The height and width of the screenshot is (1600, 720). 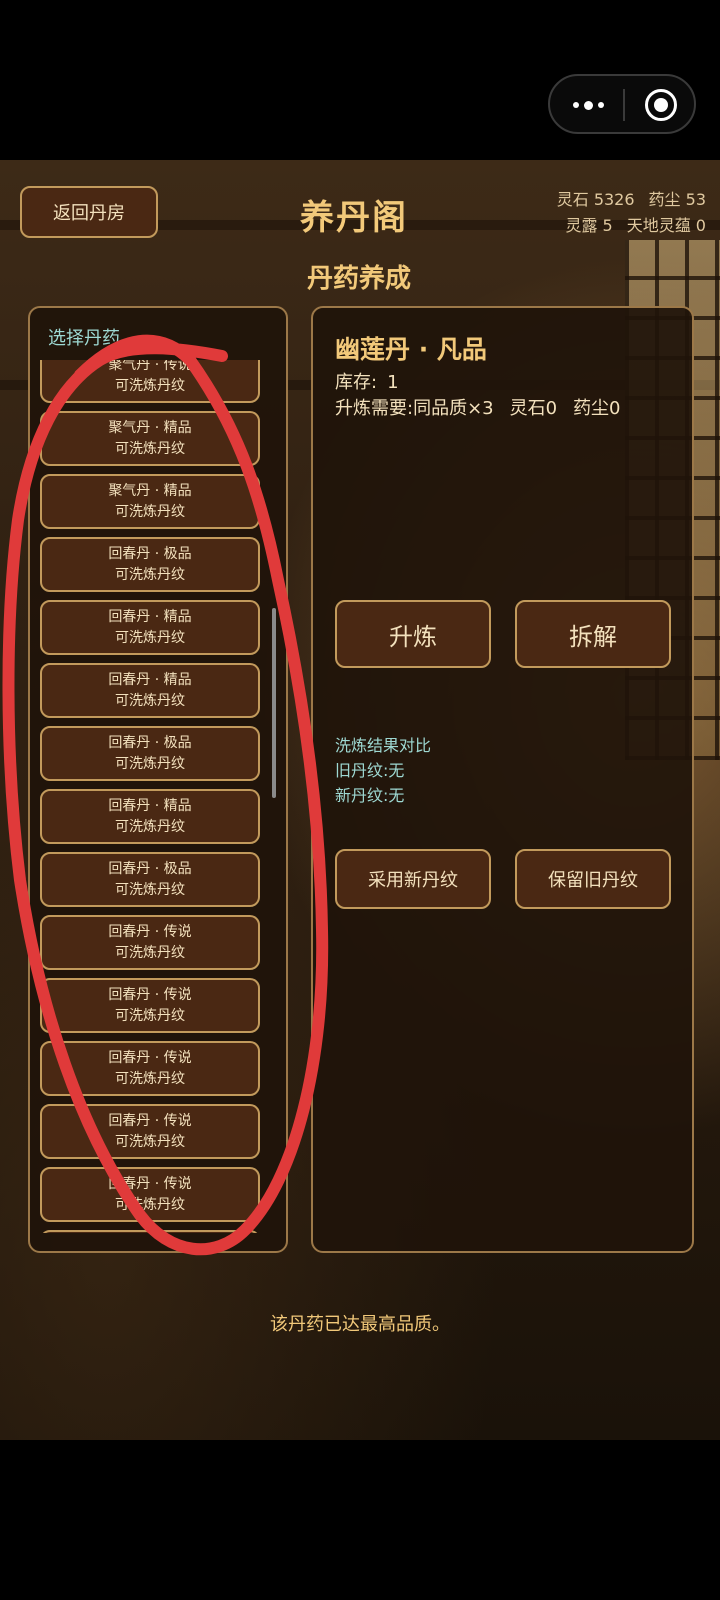 I want to click on adopt-new-pattern-button: 采用新丹纹, so click(x=413, y=879).